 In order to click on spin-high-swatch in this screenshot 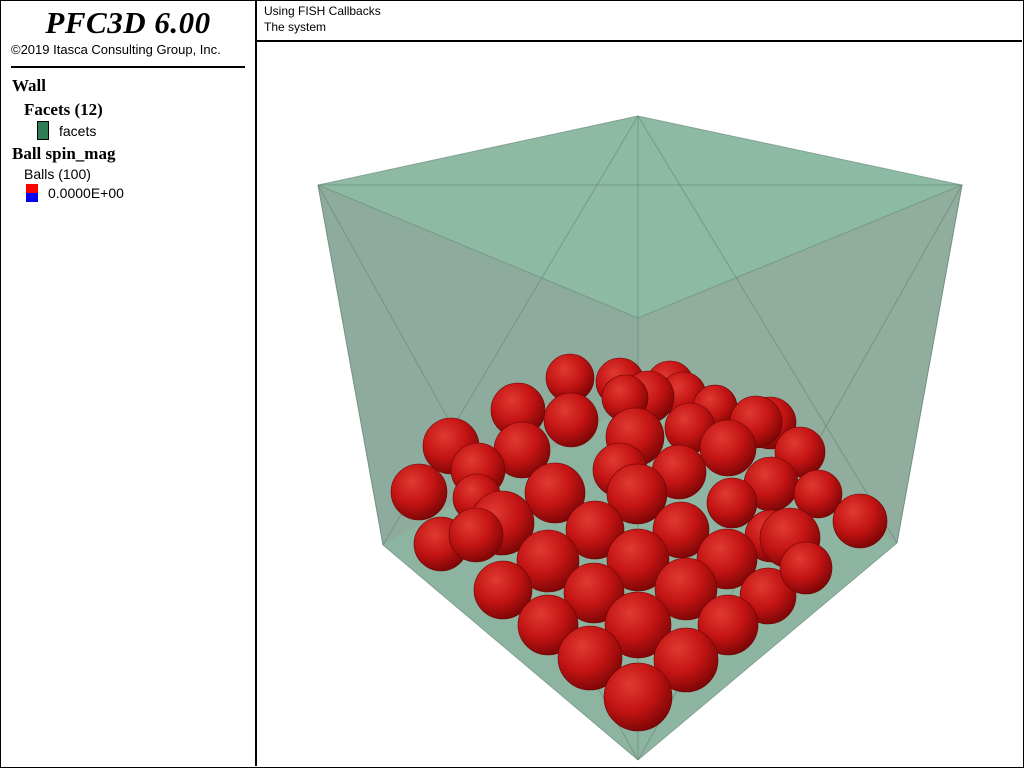, I will do `click(32, 188)`.